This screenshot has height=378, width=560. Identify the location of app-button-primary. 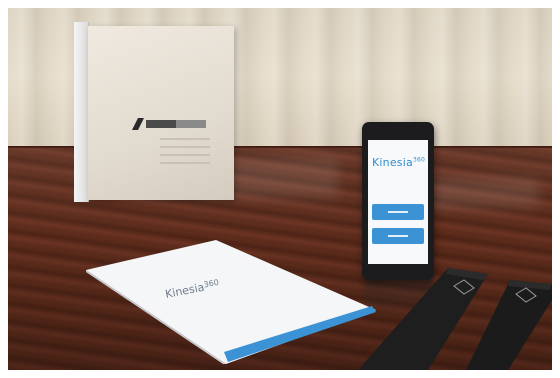
(398, 212).